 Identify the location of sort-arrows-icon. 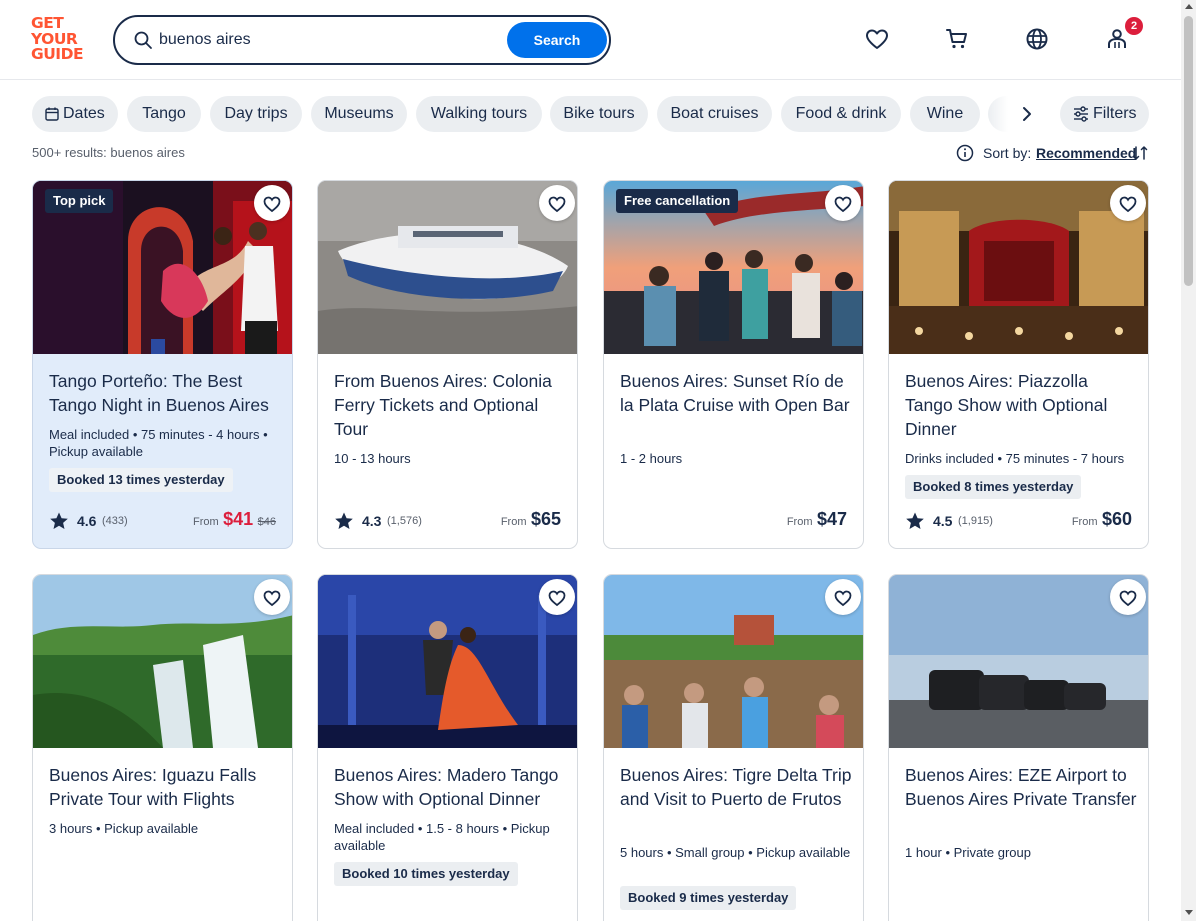
(1140, 153).